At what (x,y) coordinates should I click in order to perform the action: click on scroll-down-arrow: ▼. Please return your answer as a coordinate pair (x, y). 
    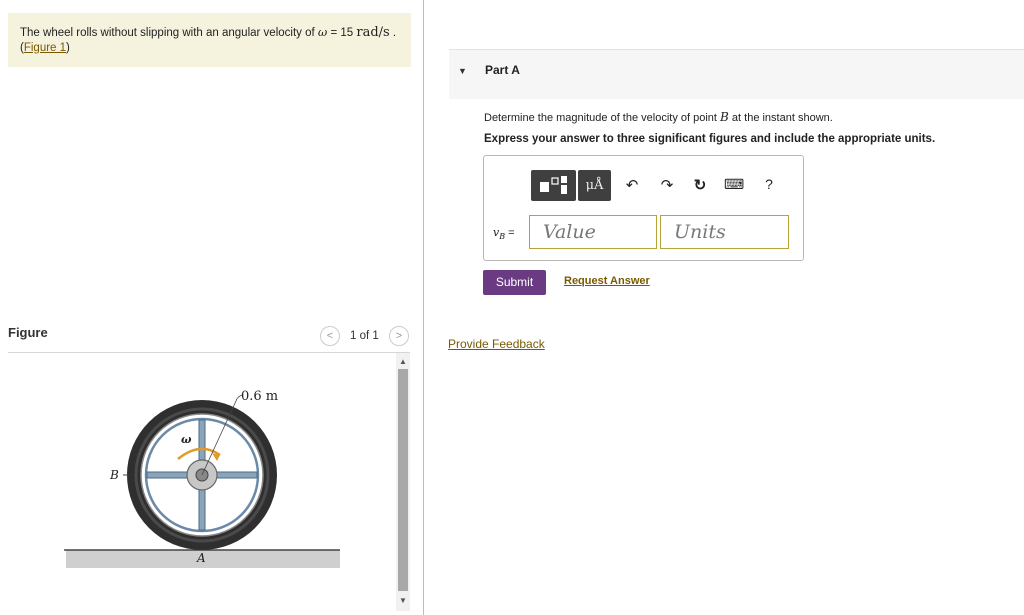
    Looking at the image, I should click on (403, 601).